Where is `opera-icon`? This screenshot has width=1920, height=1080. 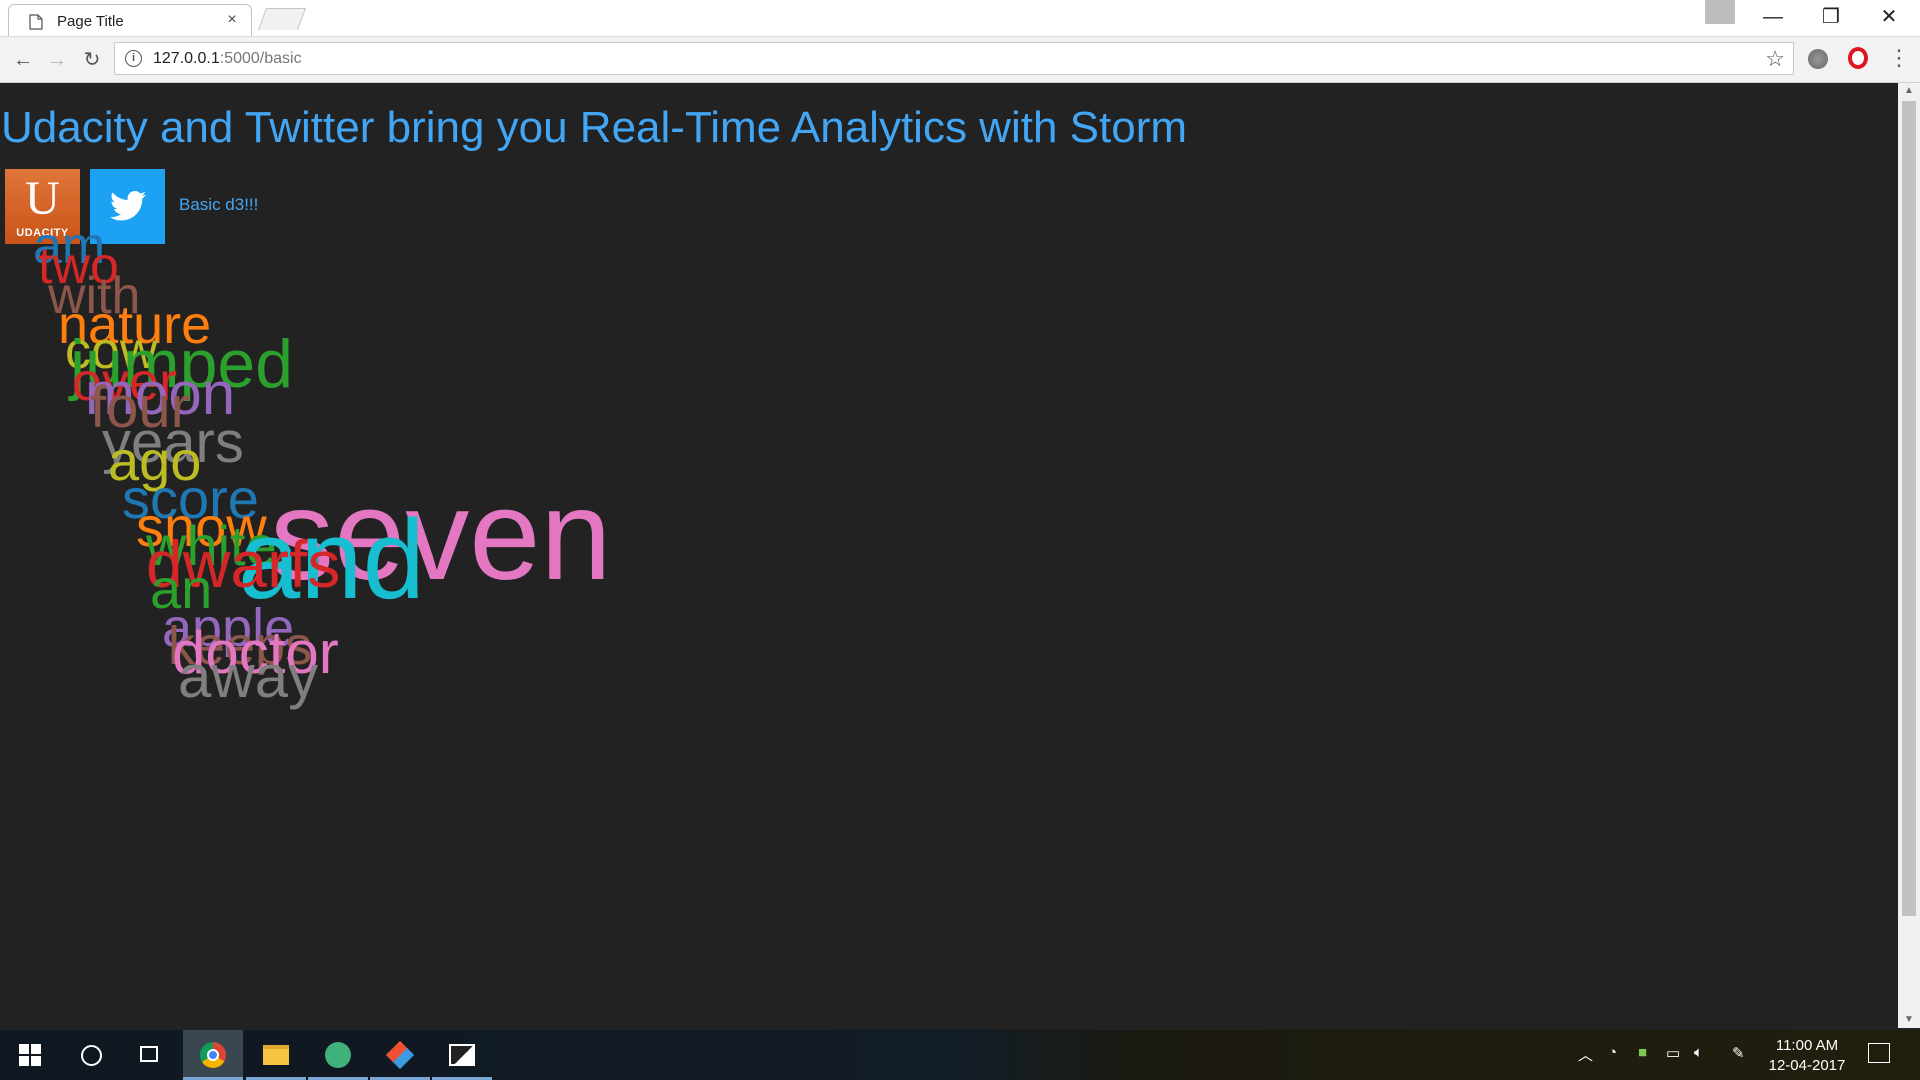 opera-icon is located at coordinates (1858, 58).